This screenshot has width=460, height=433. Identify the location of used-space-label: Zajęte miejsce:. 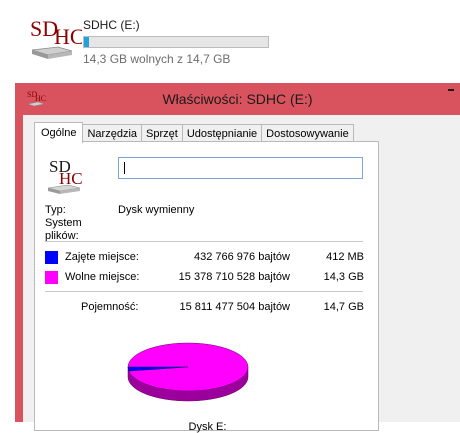
(102, 257).